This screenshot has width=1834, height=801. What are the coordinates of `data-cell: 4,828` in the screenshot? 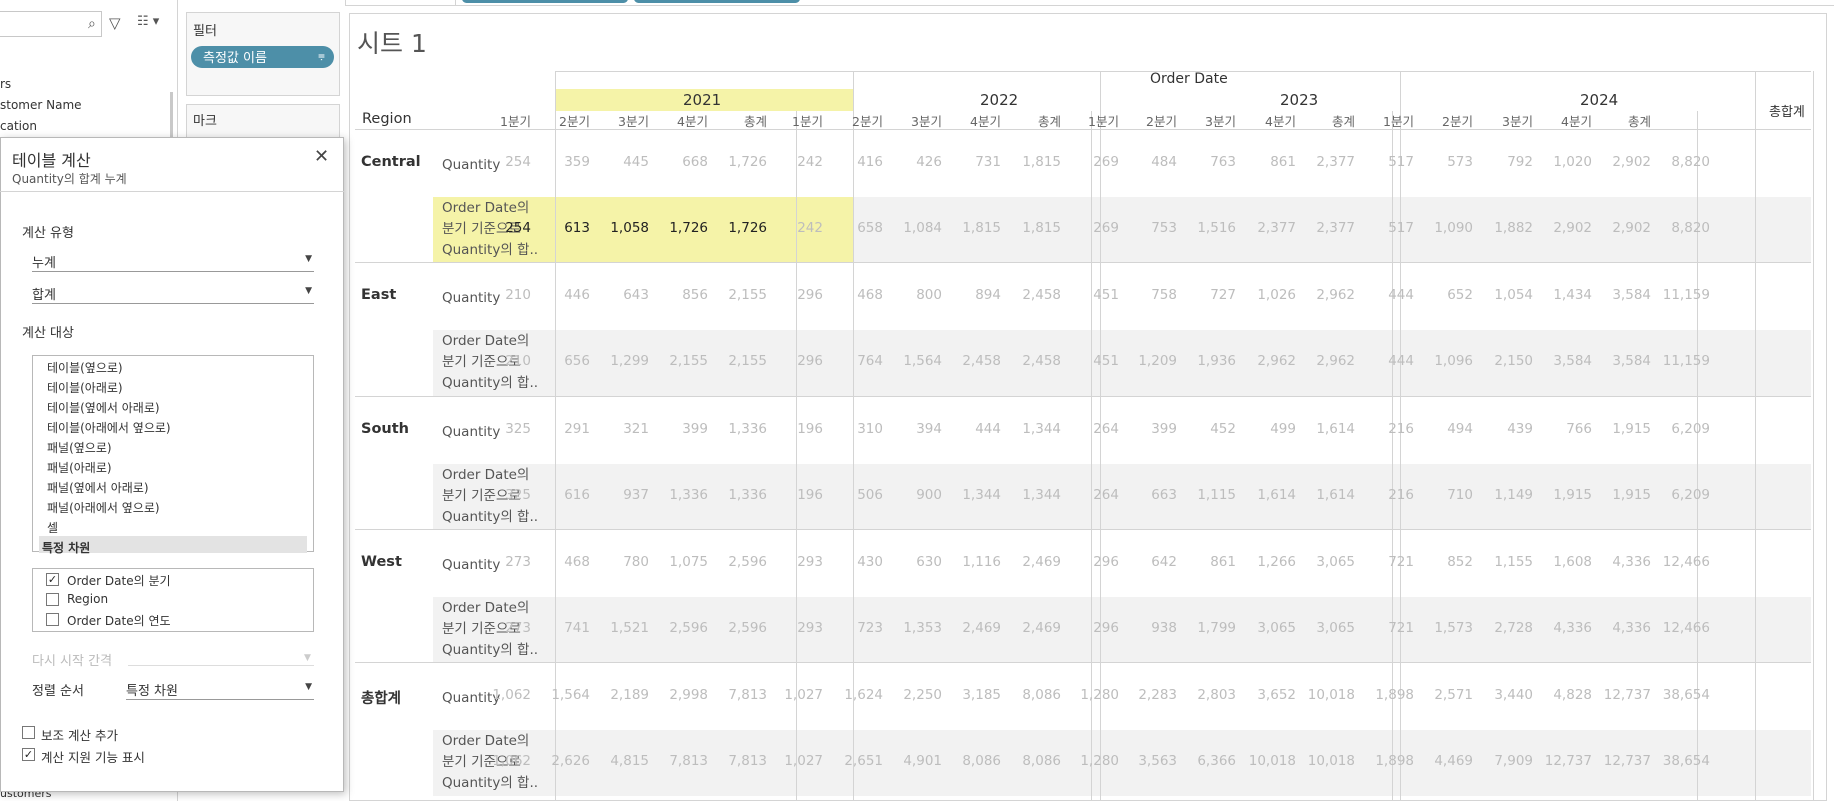 It's located at (1563, 695).